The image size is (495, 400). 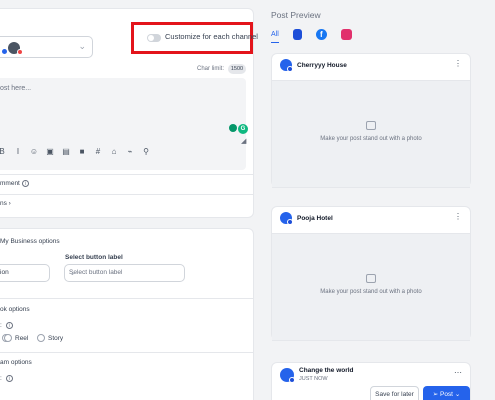 I want to click on facebook-options-label: ok options, so click(x=15, y=309).